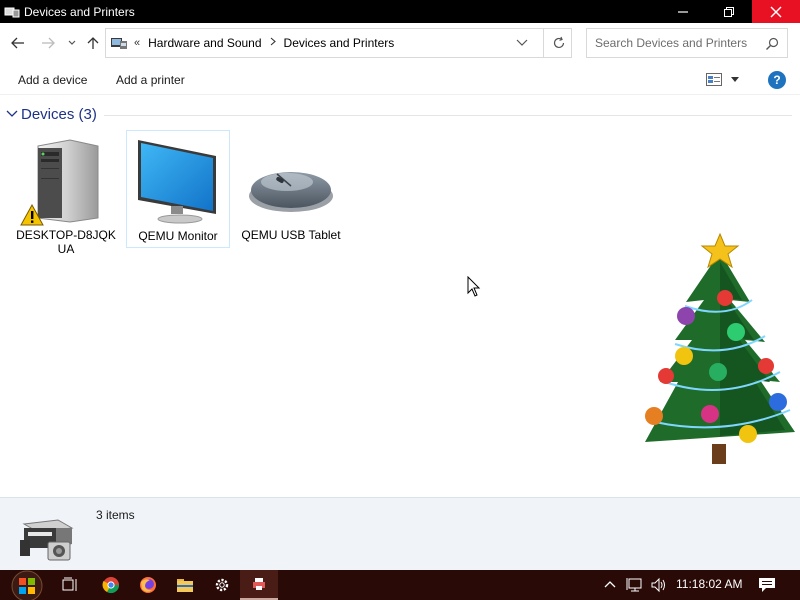 The image size is (800, 600). I want to click on restore-button, so click(729, 11).